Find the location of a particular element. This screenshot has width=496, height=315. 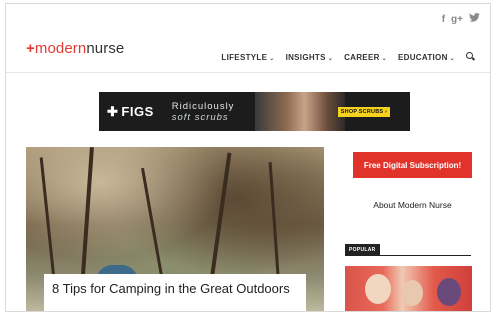

nav-item-education: EDUCATION ⌄ is located at coordinates (426, 57).